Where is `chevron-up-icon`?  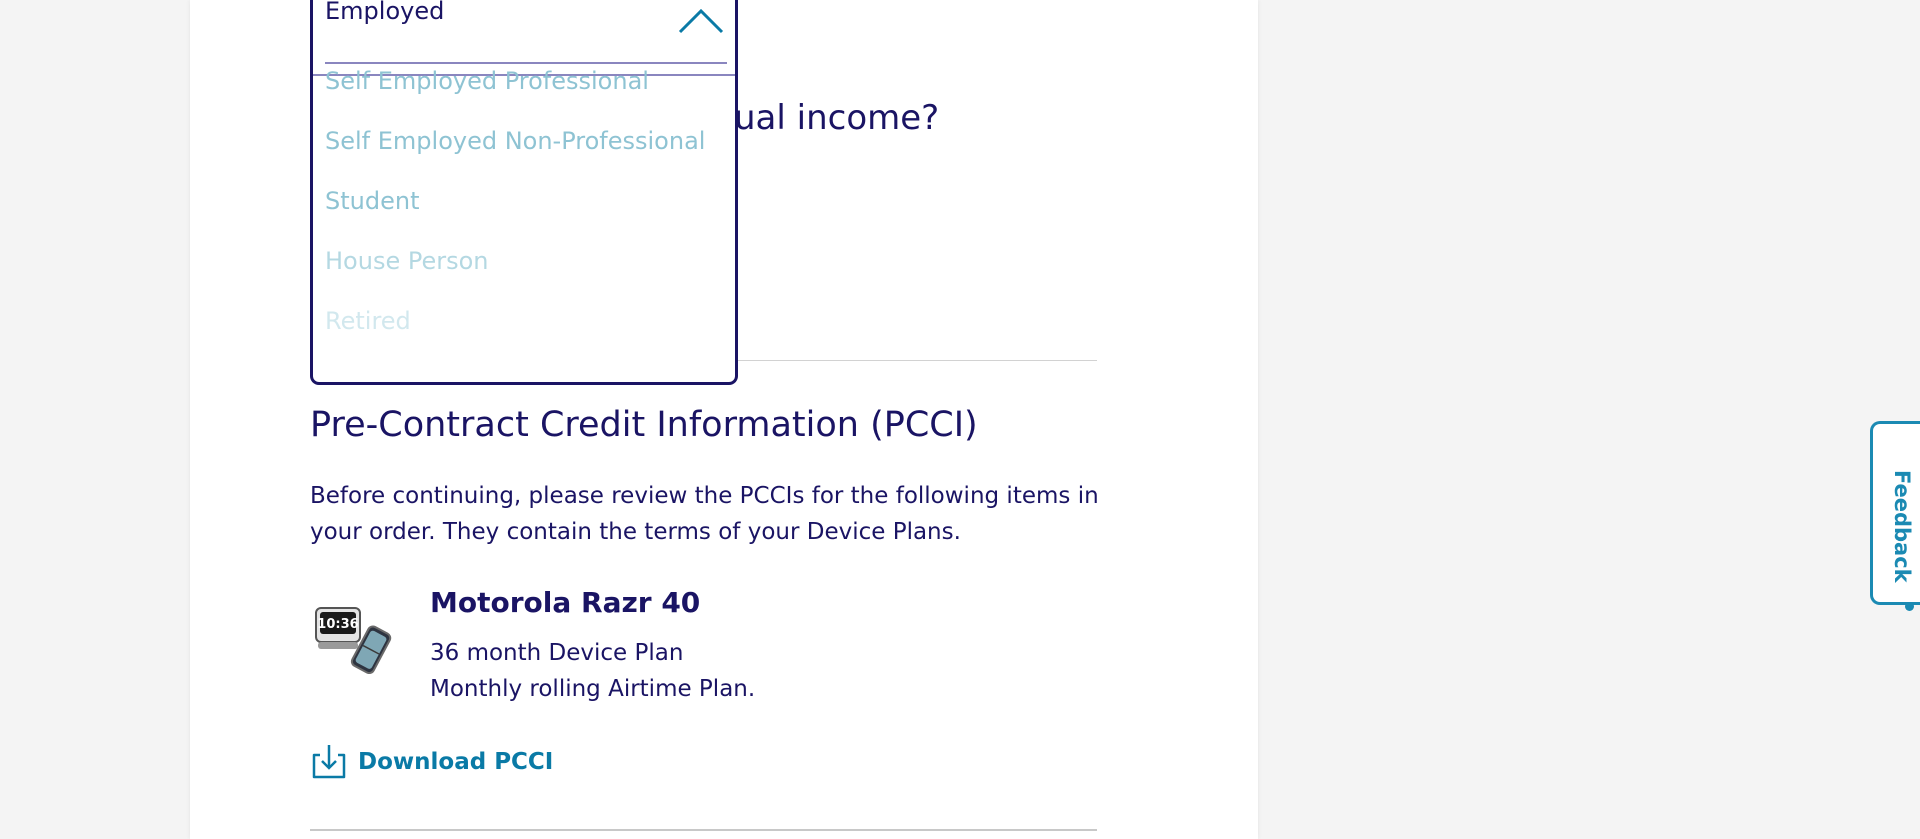 chevron-up-icon is located at coordinates (701, 20).